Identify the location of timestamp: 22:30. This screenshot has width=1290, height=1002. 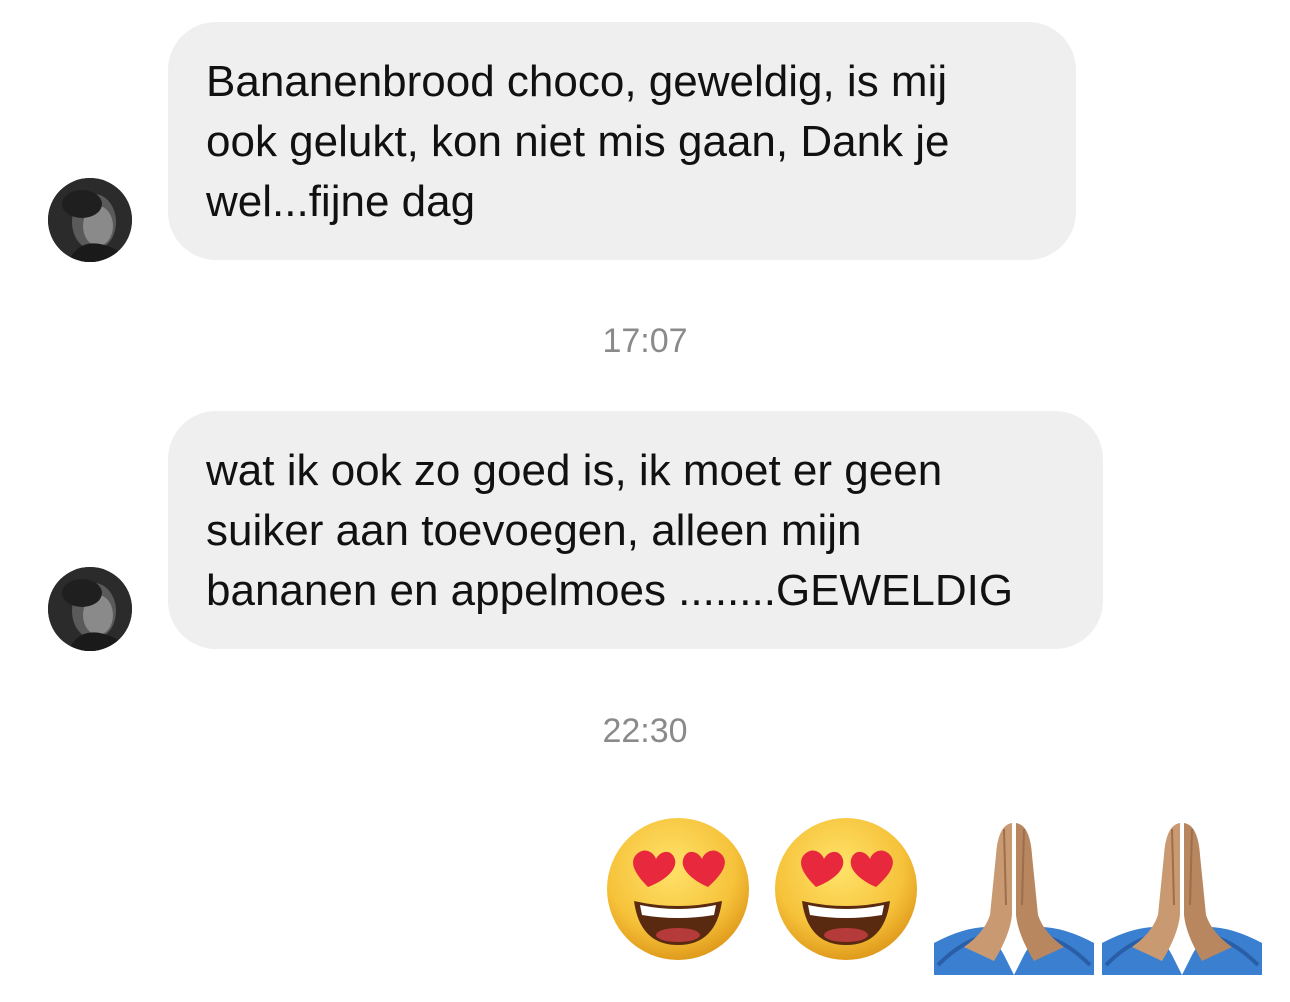
(645, 731).